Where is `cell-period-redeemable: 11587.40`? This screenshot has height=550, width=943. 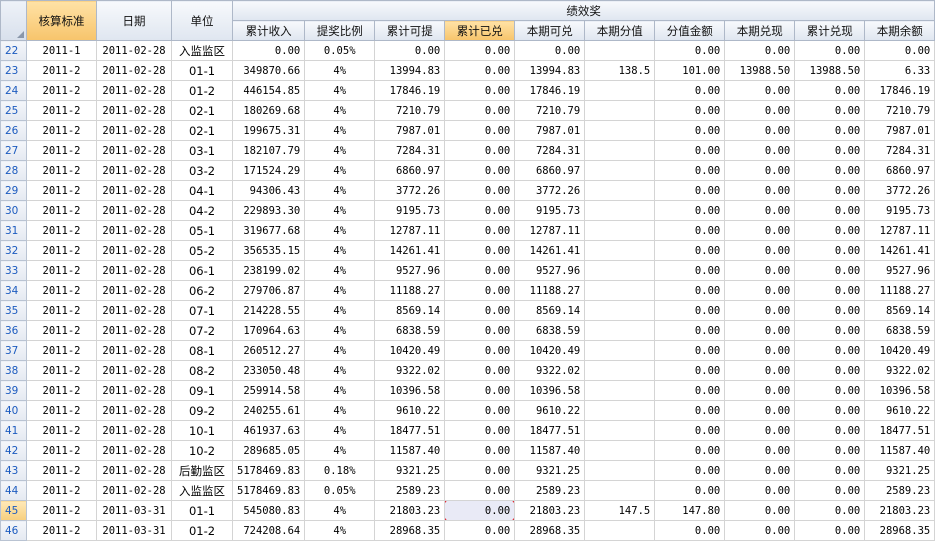 cell-period-redeemable: 11587.40 is located at coordinates (550, 450).